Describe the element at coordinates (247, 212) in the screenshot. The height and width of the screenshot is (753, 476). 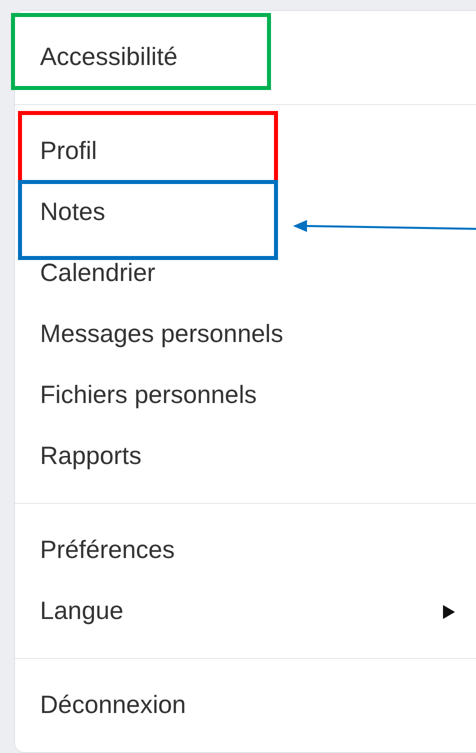
I see `menu-item: Notes` at that location.